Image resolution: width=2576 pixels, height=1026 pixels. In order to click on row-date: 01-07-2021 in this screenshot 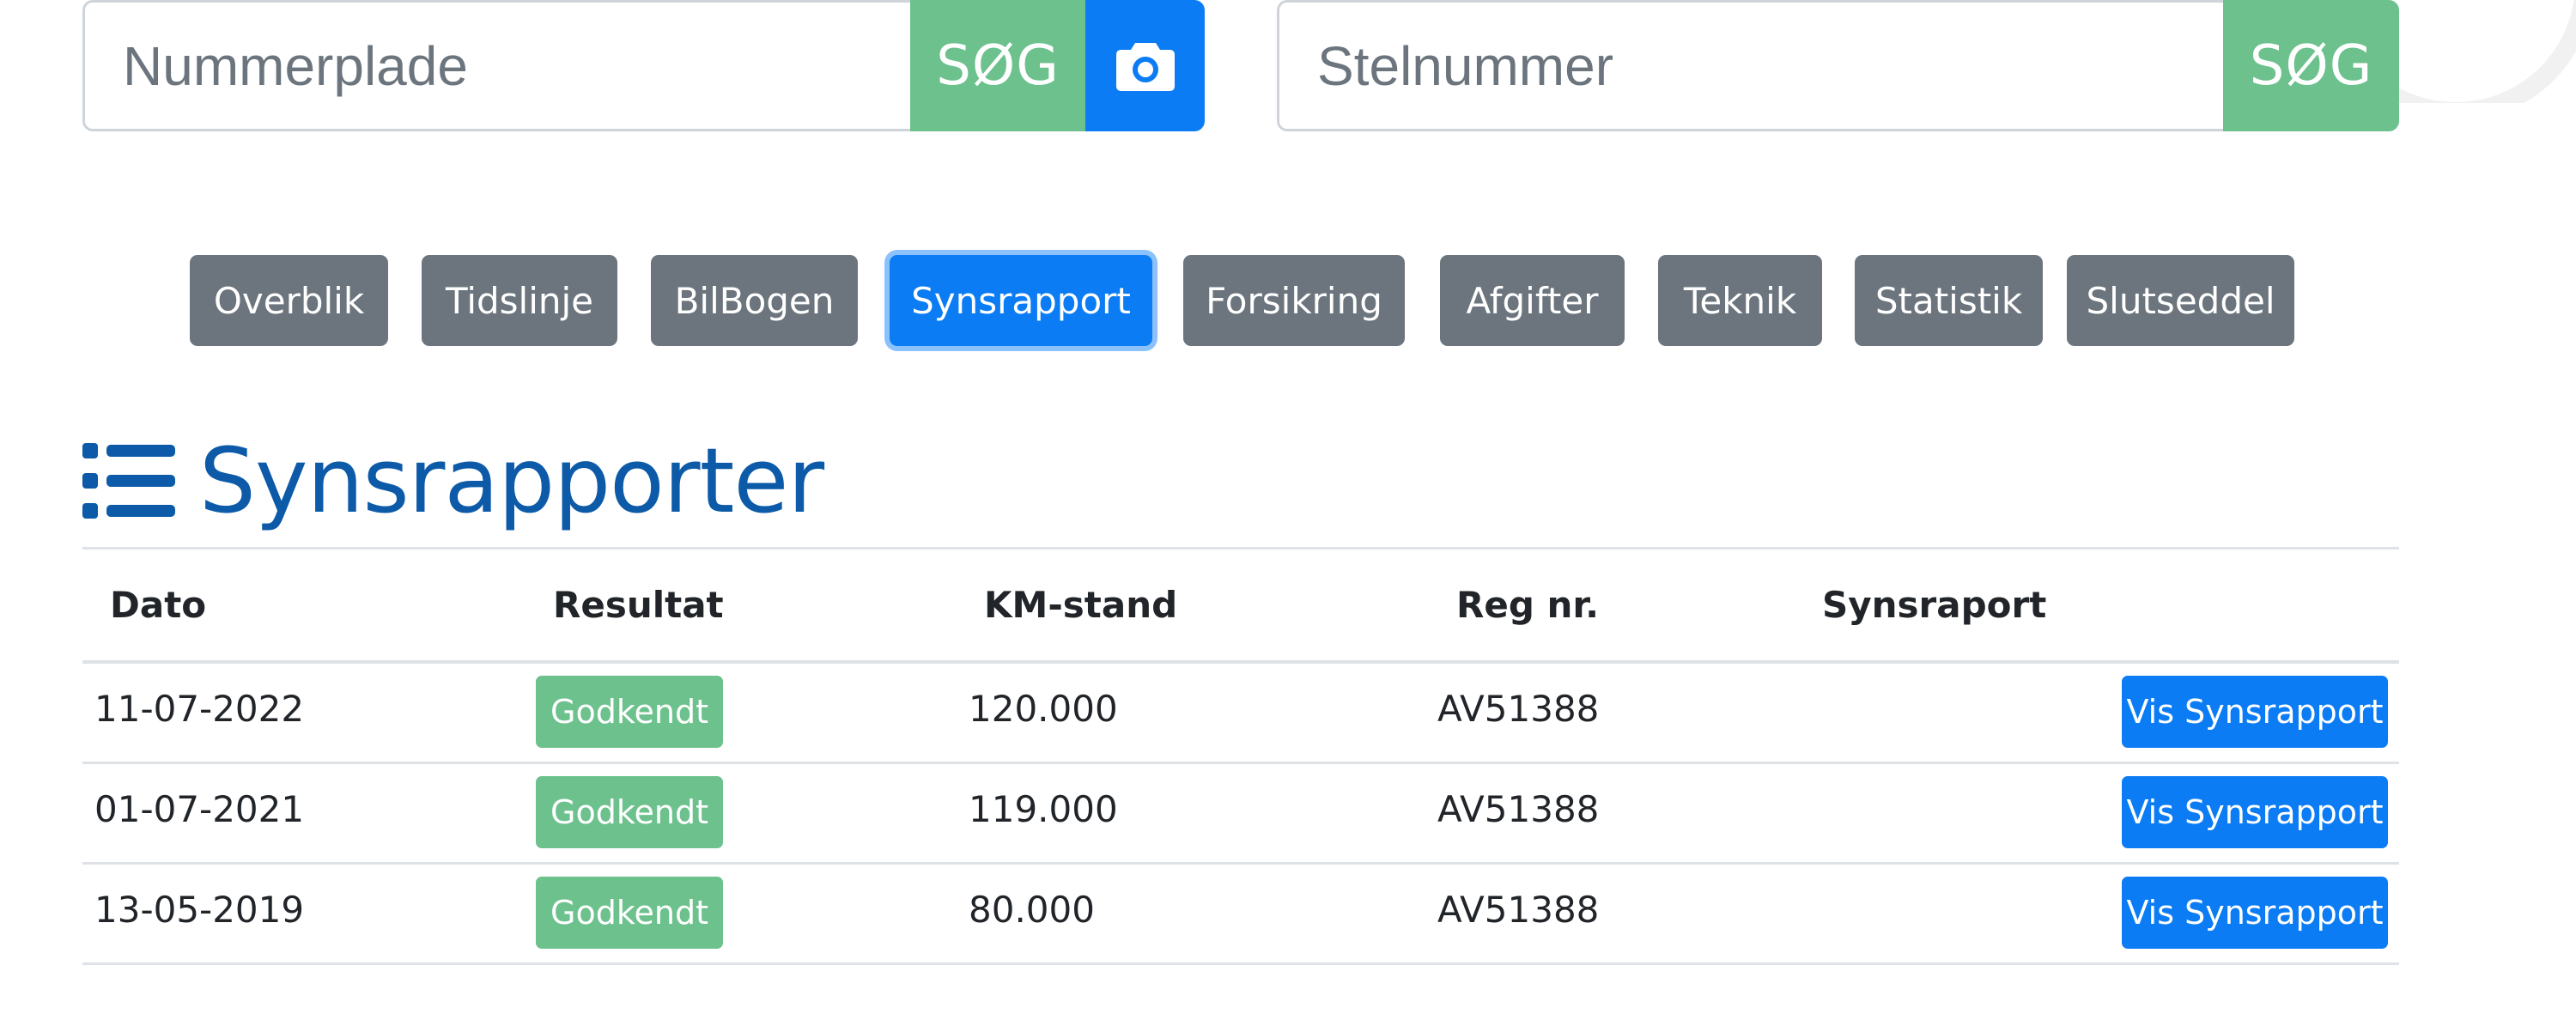, I will do `click(199, 809)`.